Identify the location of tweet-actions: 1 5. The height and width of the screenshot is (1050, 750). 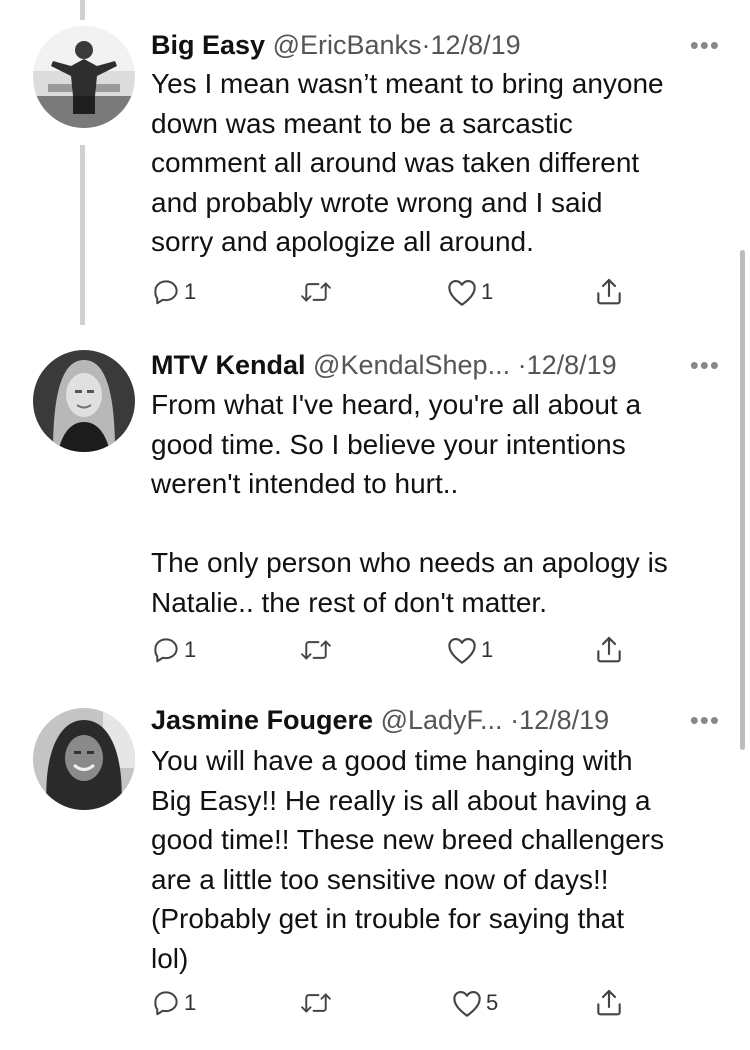
(396, 1003).